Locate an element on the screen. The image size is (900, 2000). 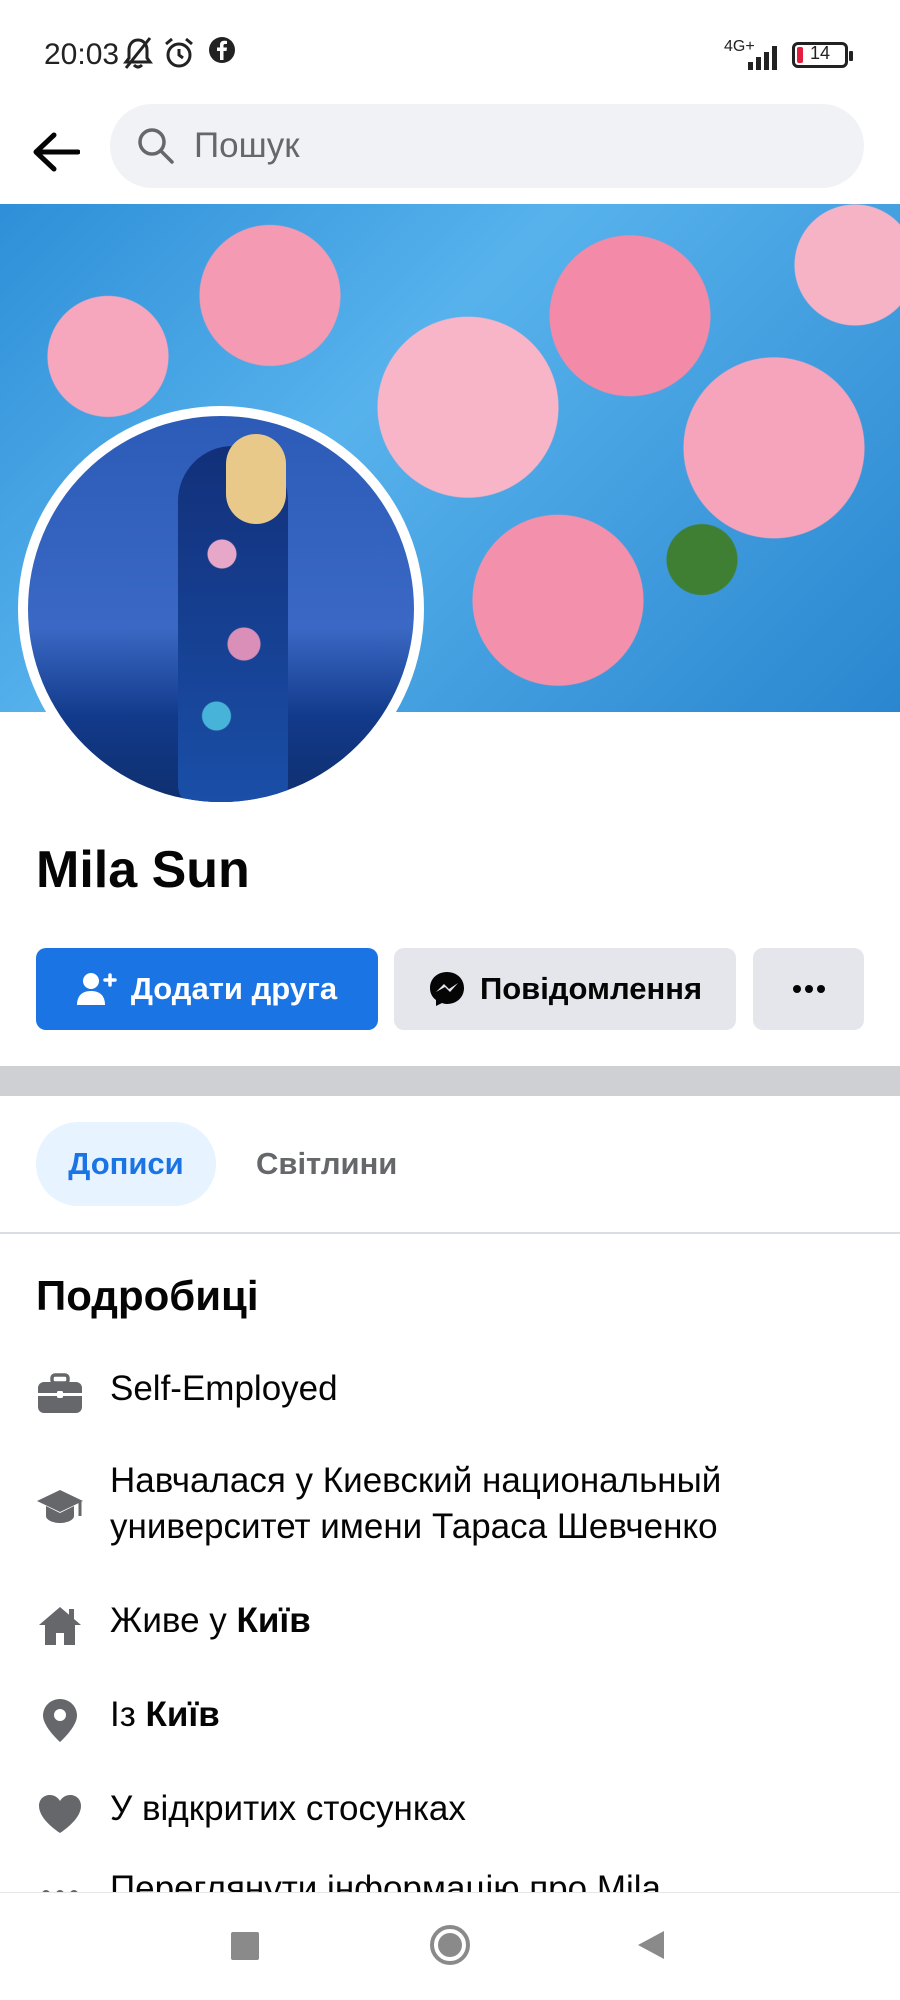
tab-posts: Дописи is located at coordinates (126, 1164).